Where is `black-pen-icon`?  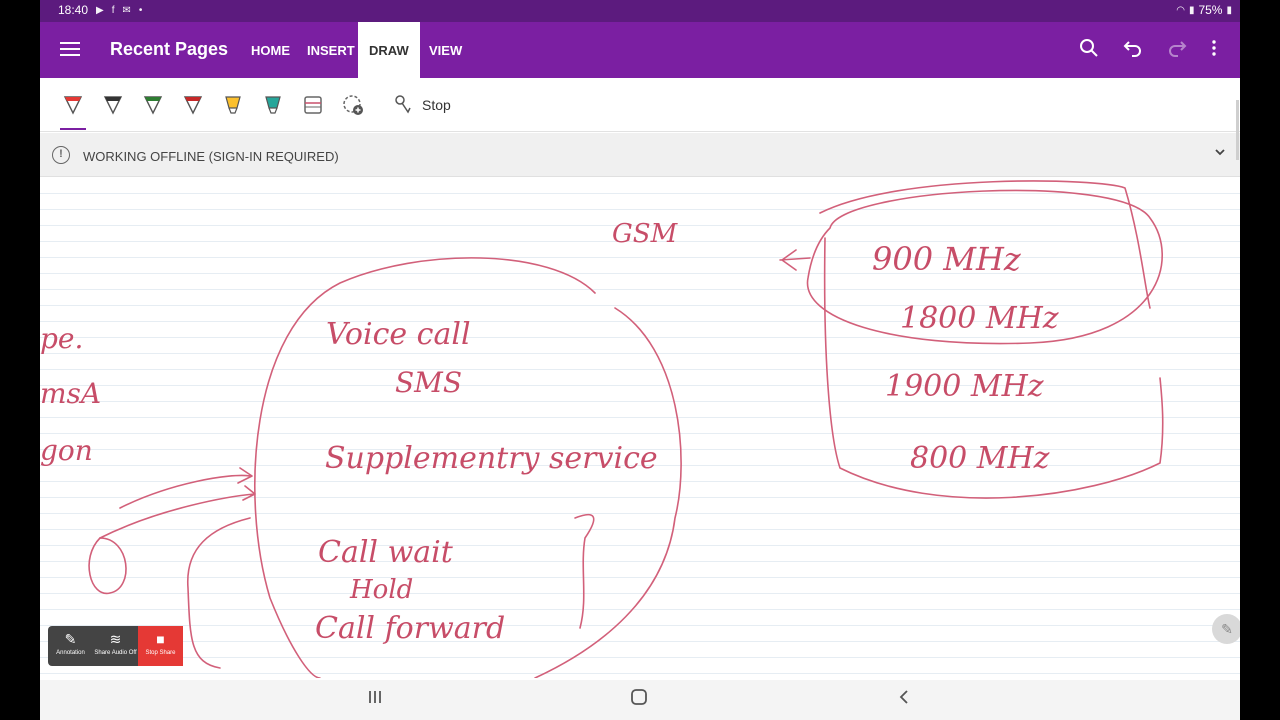 black-pen-icon is located at coordinates (113, 105).